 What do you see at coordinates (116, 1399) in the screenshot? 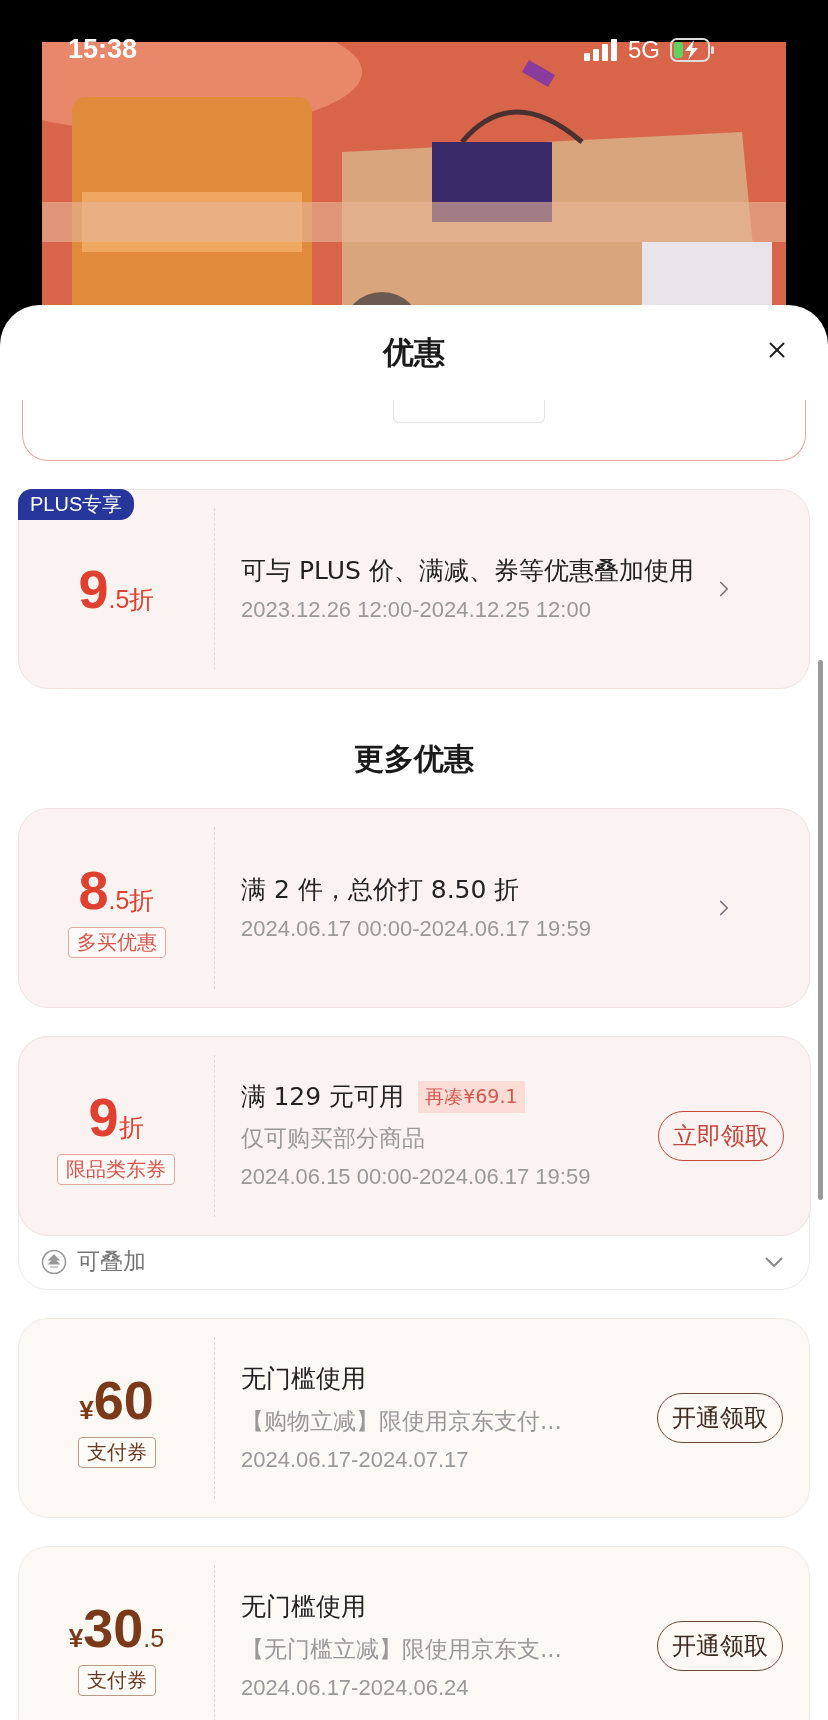
I see `discount-value: ¥60` at bounding box center [116, 1399].